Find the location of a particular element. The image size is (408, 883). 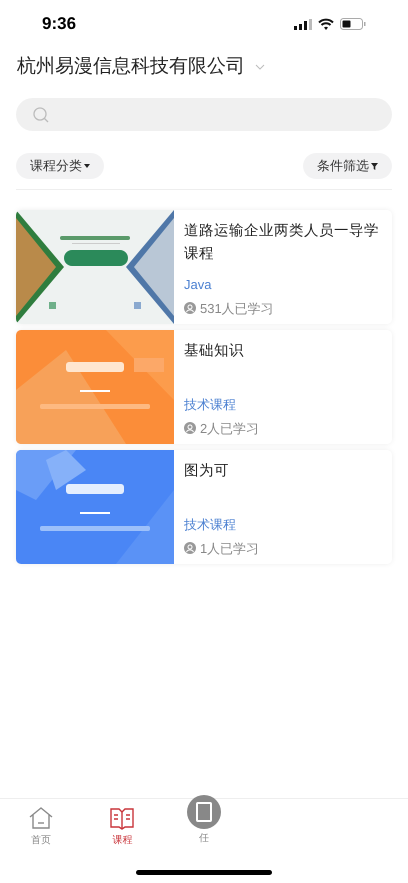

signal-icon is located at coordinates (303, 24).